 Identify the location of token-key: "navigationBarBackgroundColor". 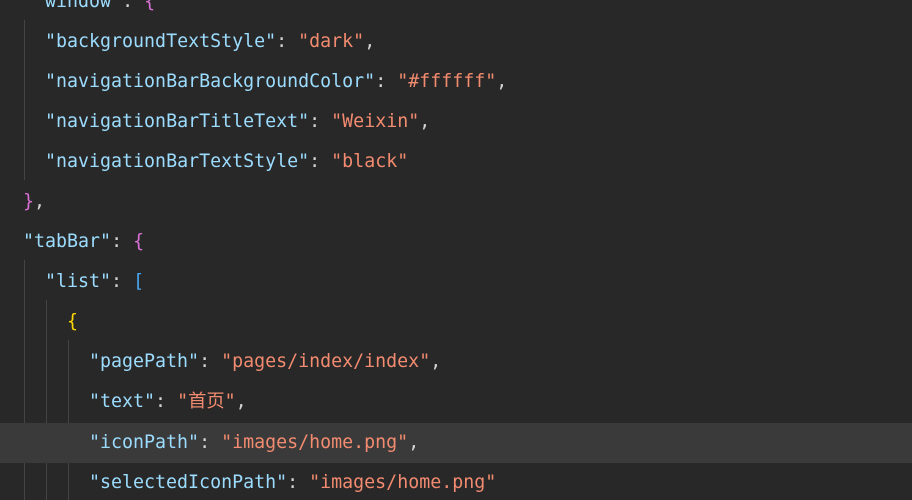
(210, 81).